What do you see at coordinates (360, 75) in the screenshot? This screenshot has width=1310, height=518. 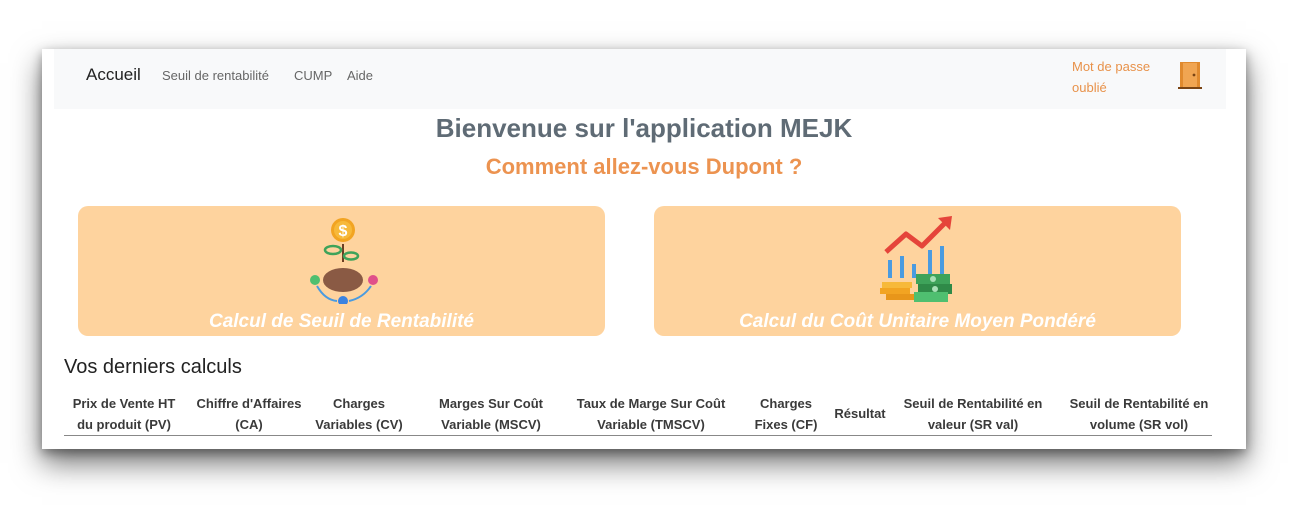 I see `nav-link-aide: Aide` at bounding box center [360, 75].